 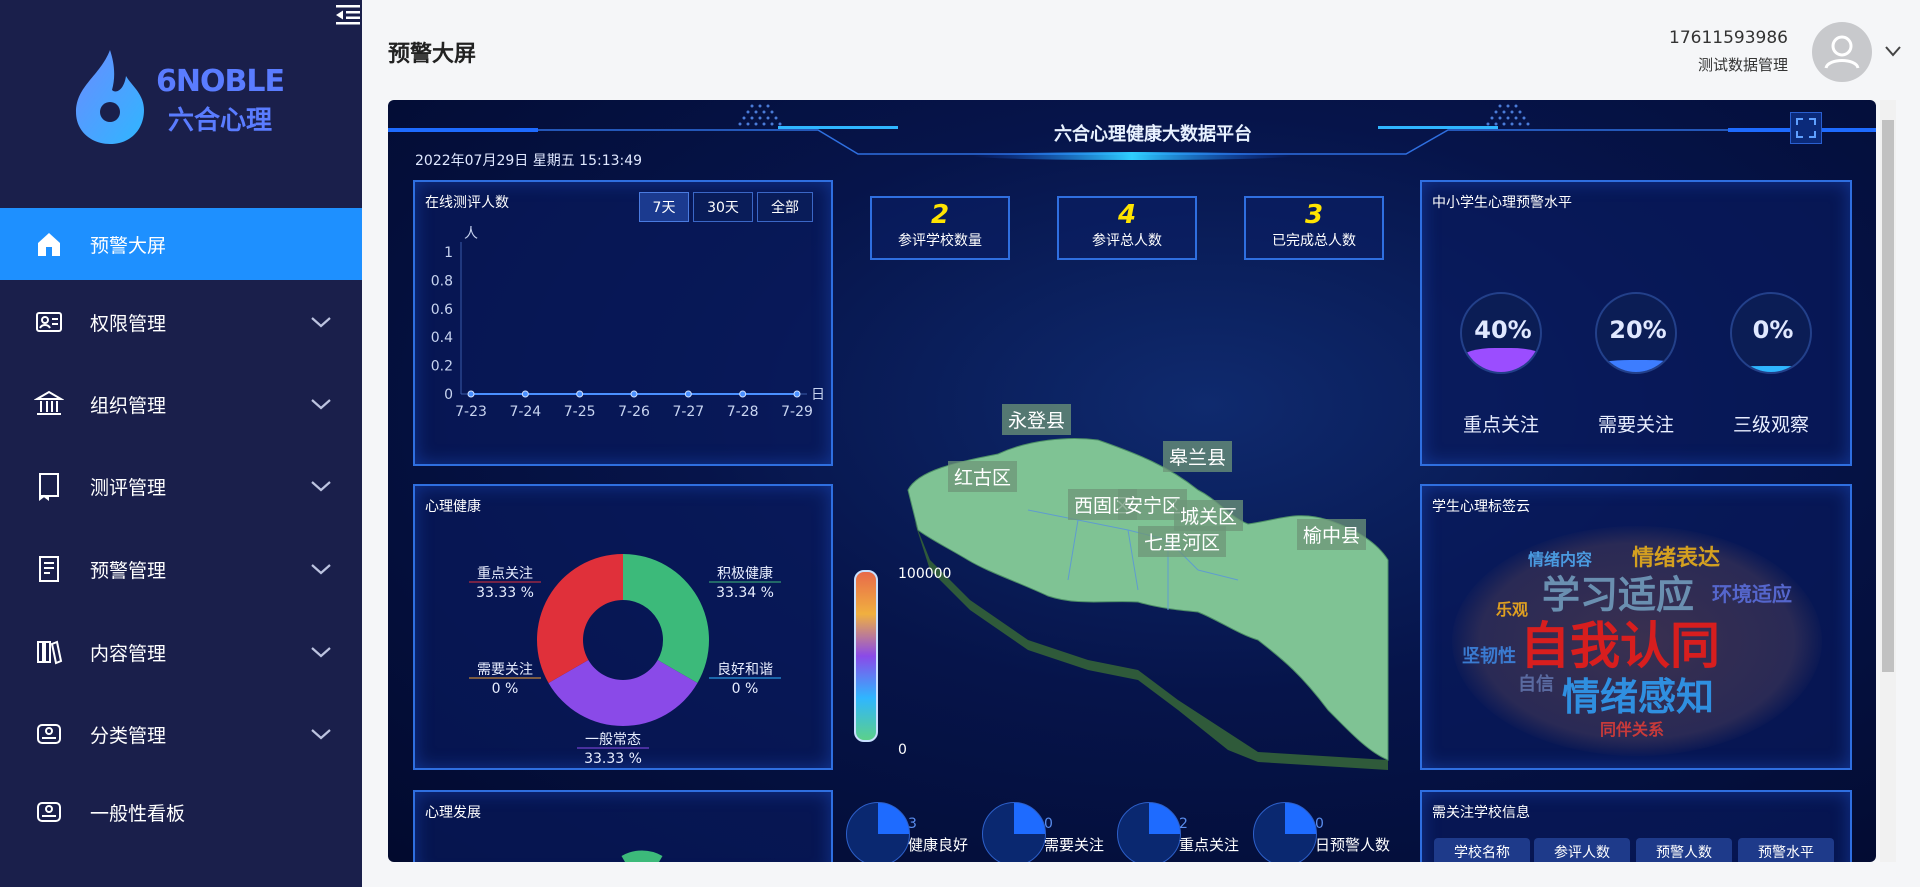 I want to click on fullscreen-icon, so click(x=1806, y=128).